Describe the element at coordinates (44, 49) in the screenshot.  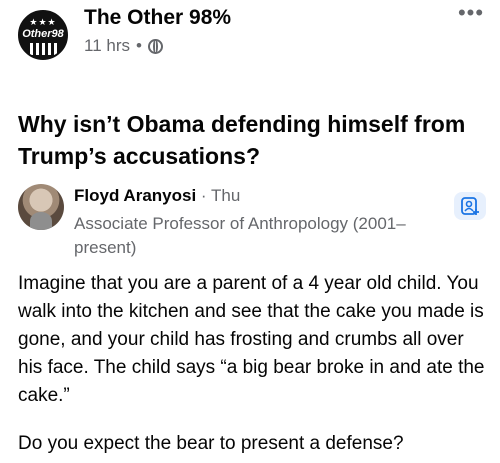
I see `avatar-stripes` at that location.